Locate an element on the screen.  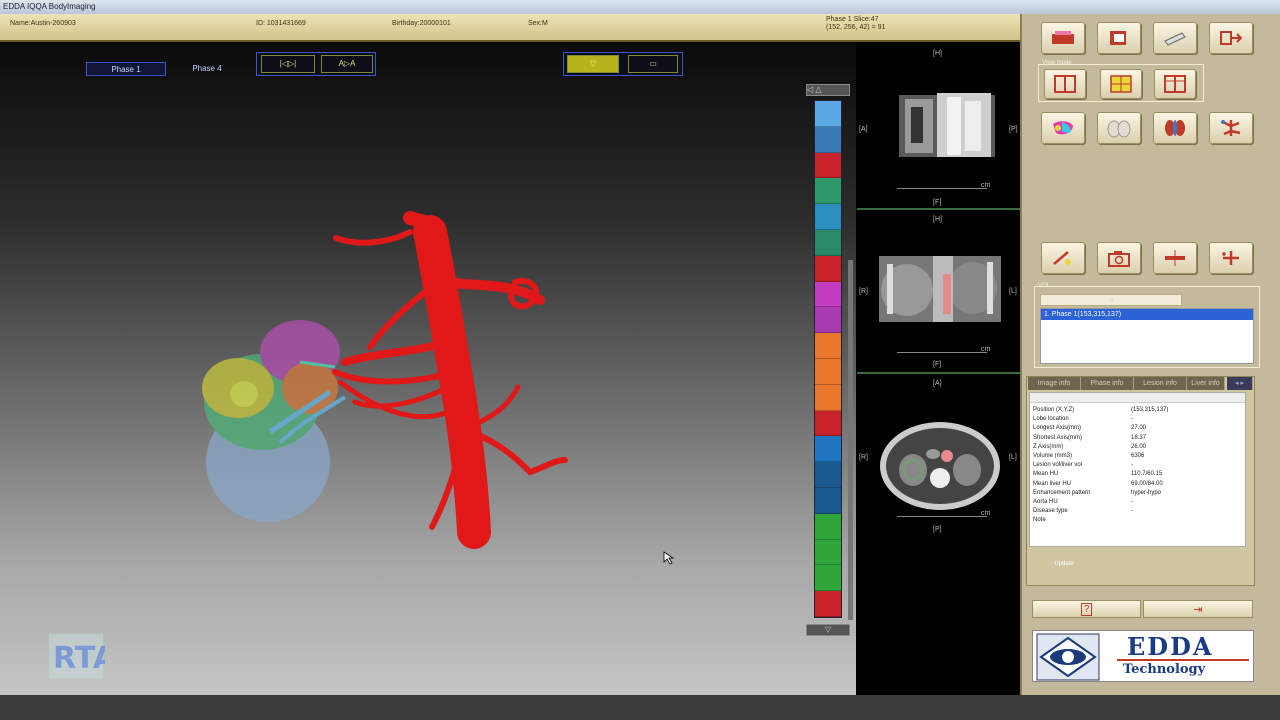
coronal-slice-view is located at coordinates (940, 290).